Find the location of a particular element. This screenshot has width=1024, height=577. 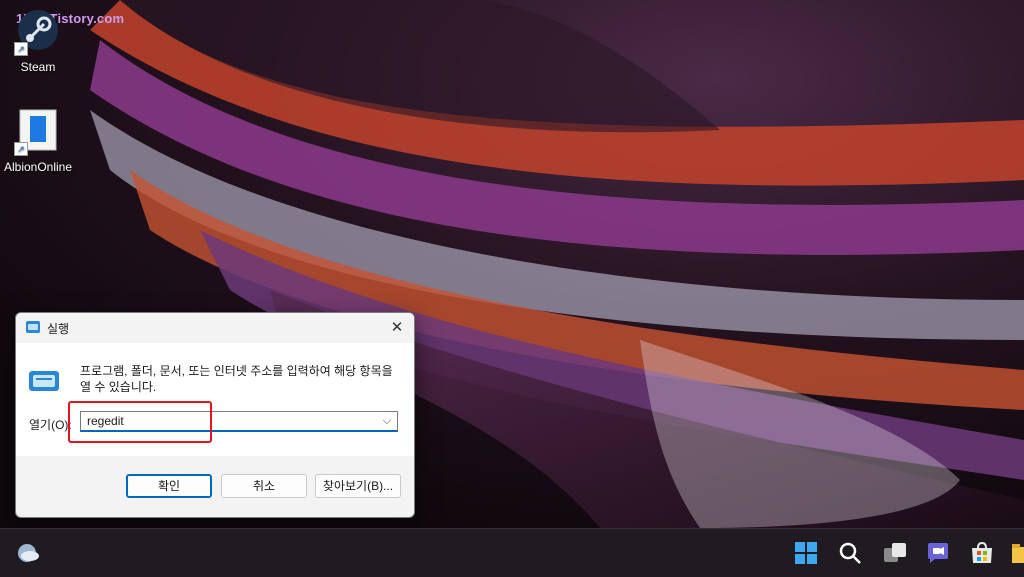

desktop-icon-label: AlbionOnline is located at coordinates (38, 167).